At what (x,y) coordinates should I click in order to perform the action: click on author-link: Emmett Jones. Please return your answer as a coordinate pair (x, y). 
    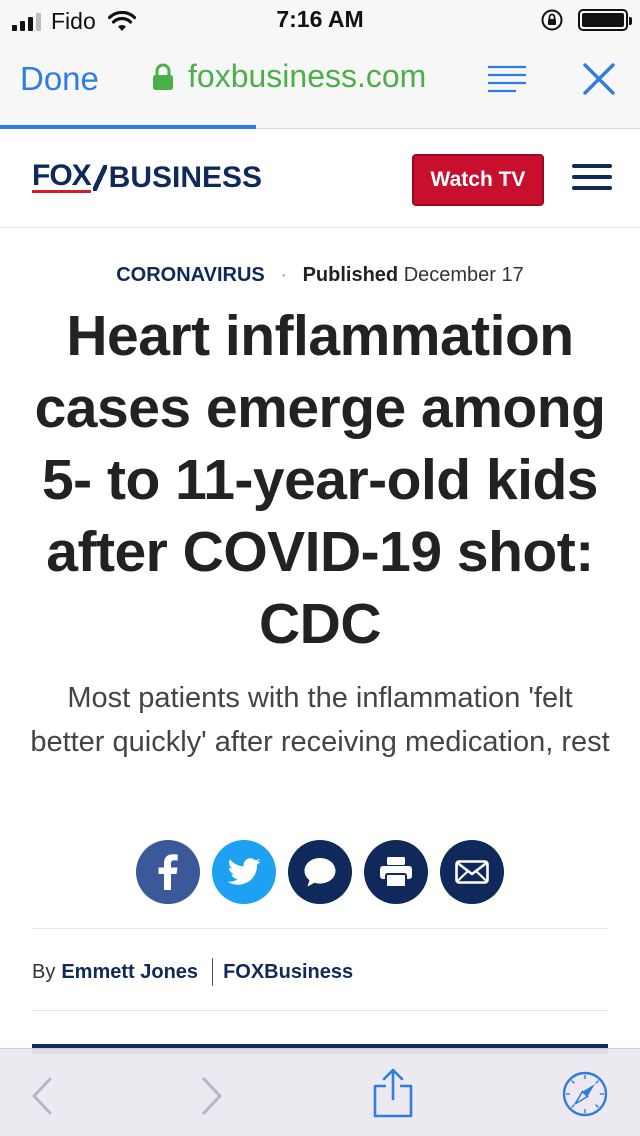
    Looking at the image, I should click on (129, 972).